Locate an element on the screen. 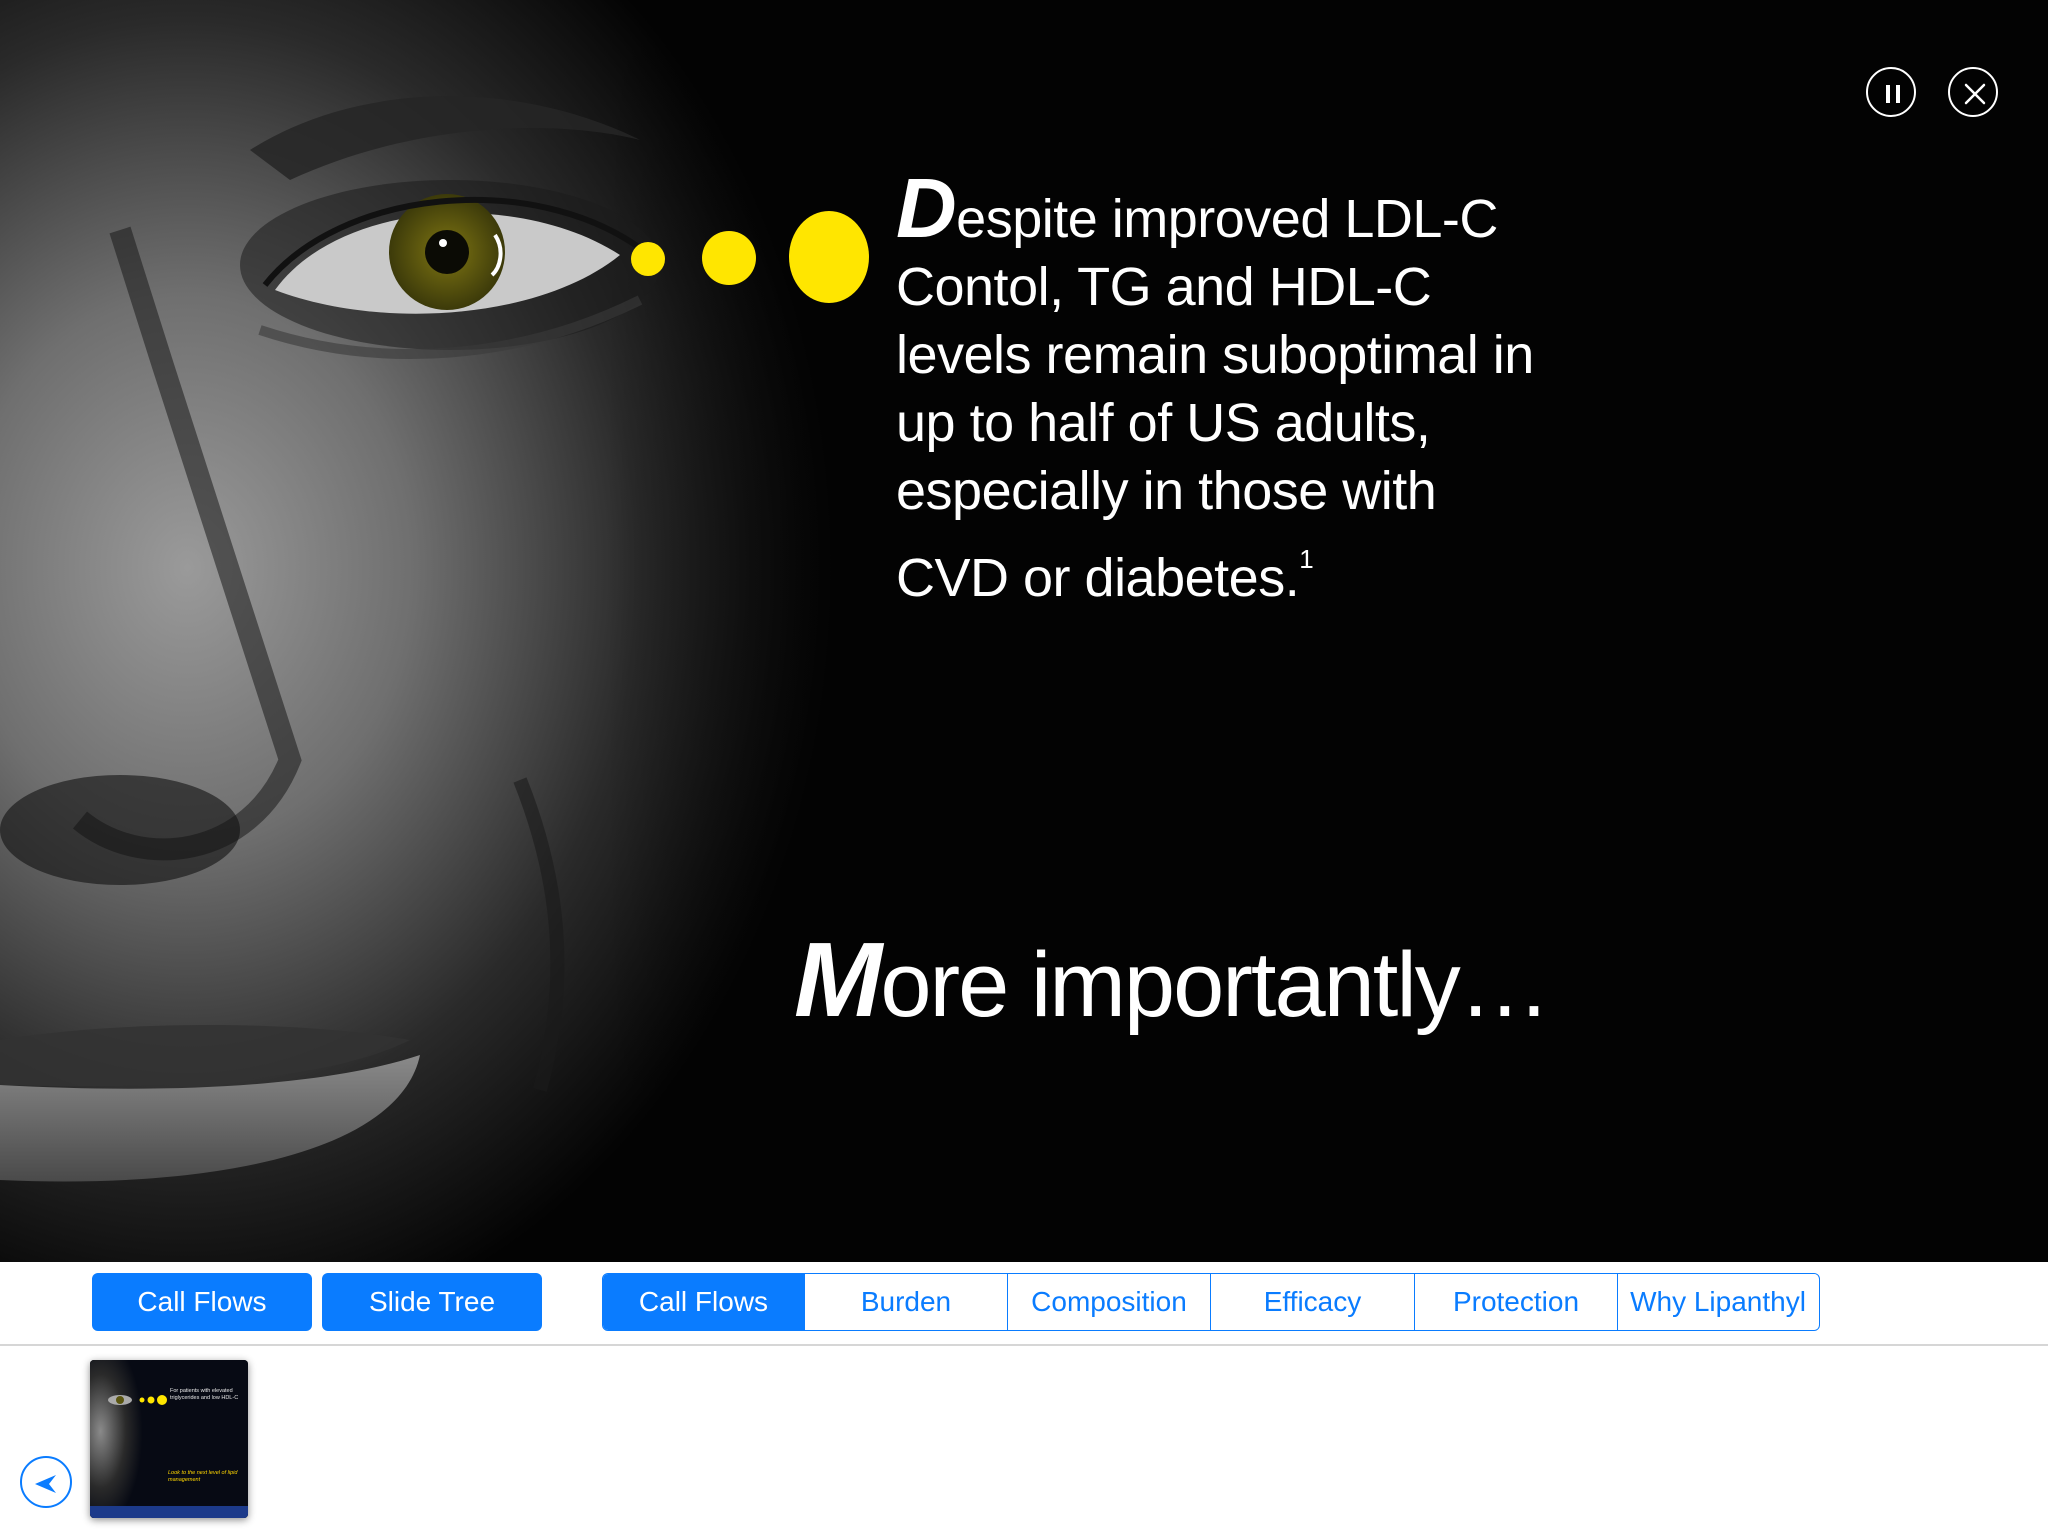  tab-label: Call Flows is located at coordinates (703, 1301).